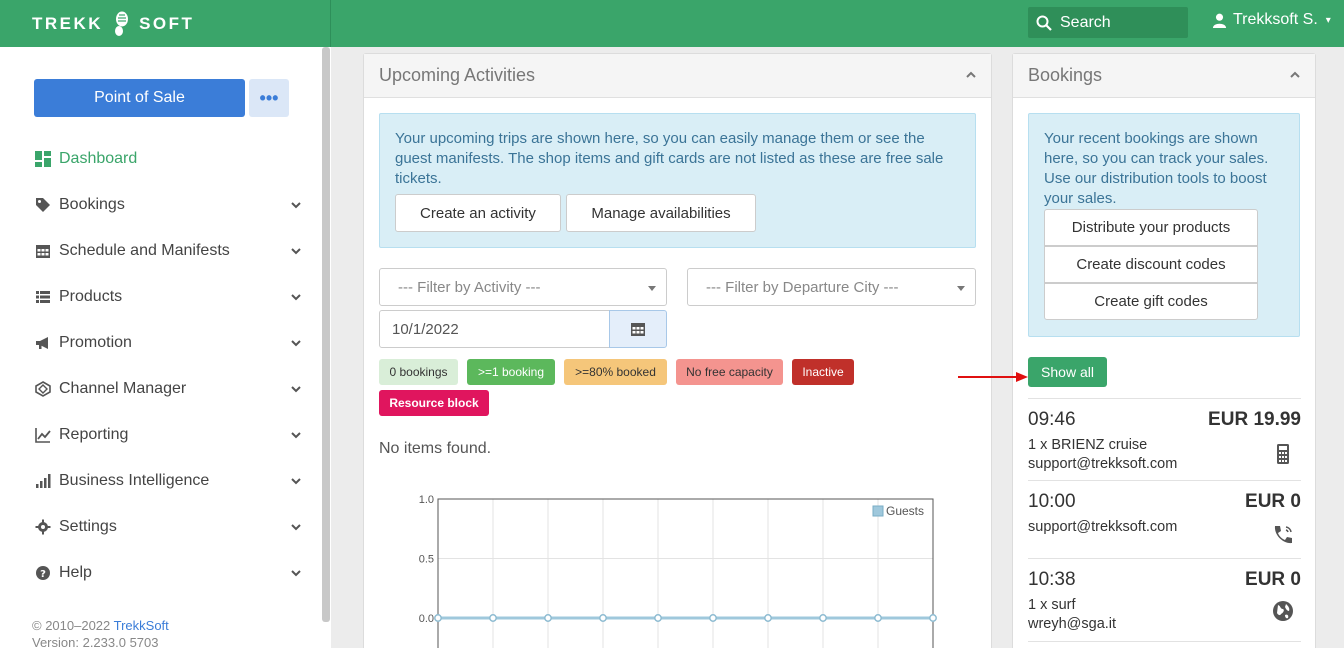 The height and width of the screenshot is (648, 1344). I want to click on user-menu: Trekksoft S. ▾, so click(1271, 20).